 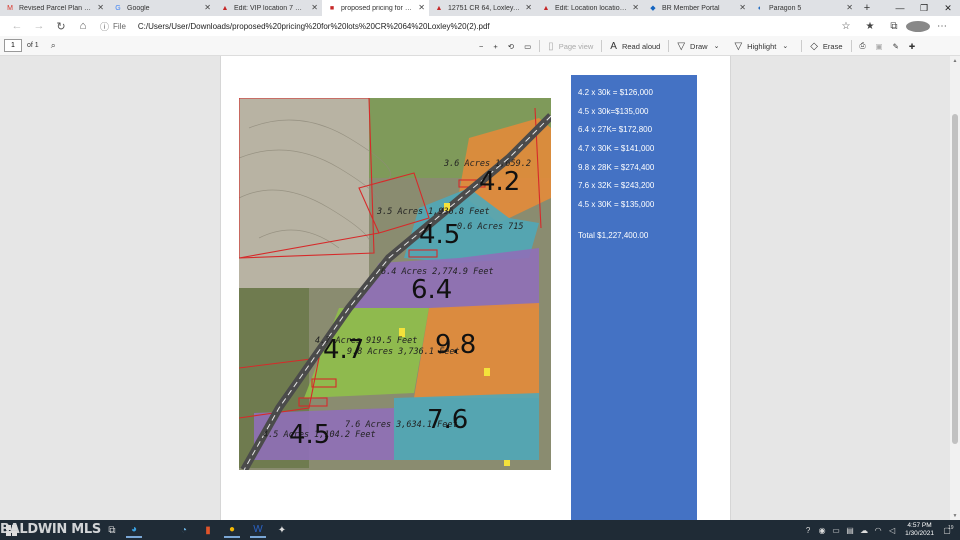 What do you see at coordinates (282, 530) in the screenshot?
I see `app-icon: ✦` at bounding box center [282, 530].